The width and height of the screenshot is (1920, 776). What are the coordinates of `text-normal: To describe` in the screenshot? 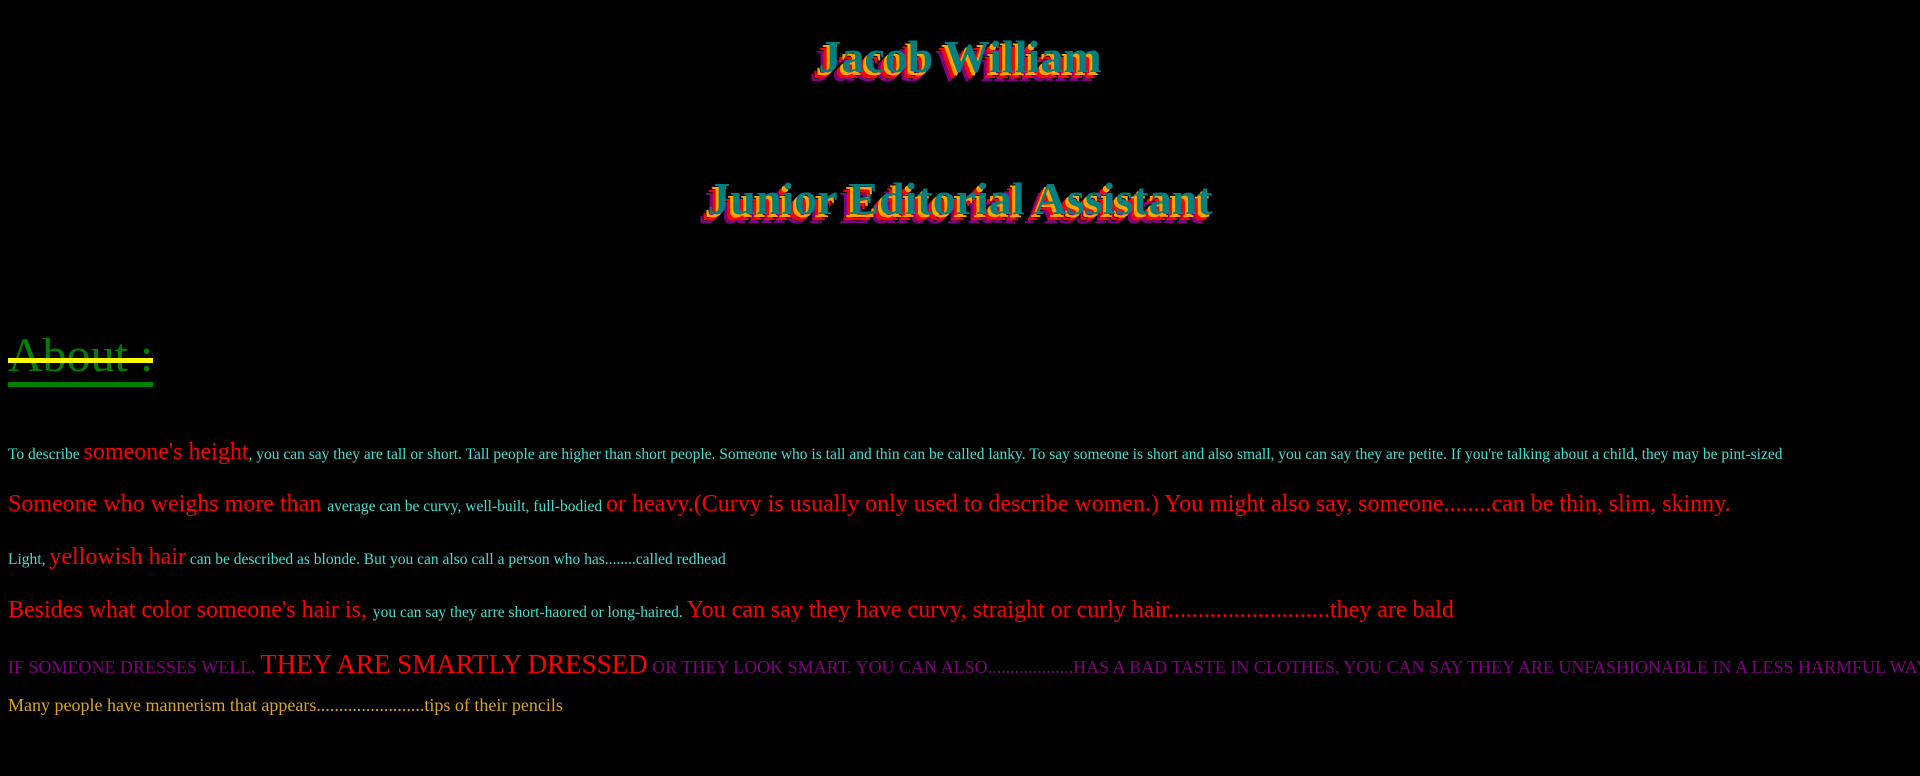 It's located at (46, 454).